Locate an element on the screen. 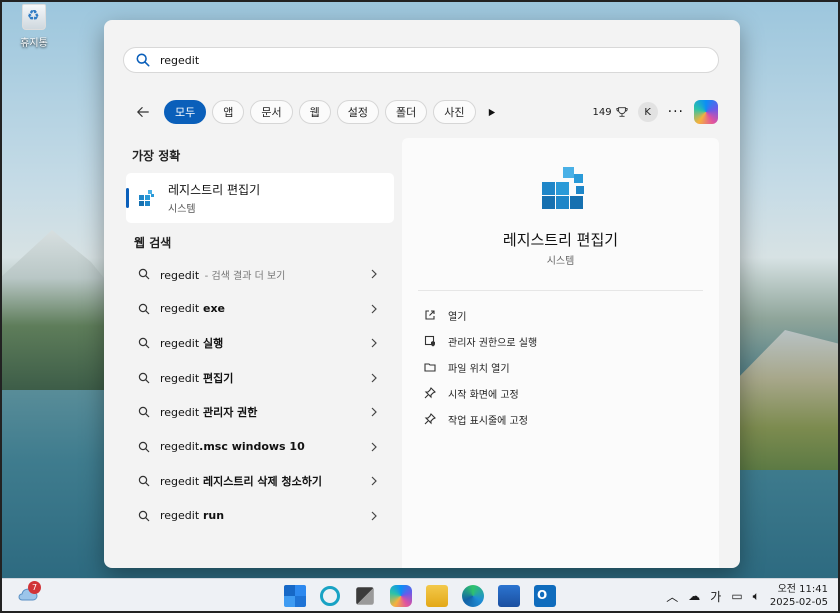  network-icon: ▭ is located at coordinates (736, 596).